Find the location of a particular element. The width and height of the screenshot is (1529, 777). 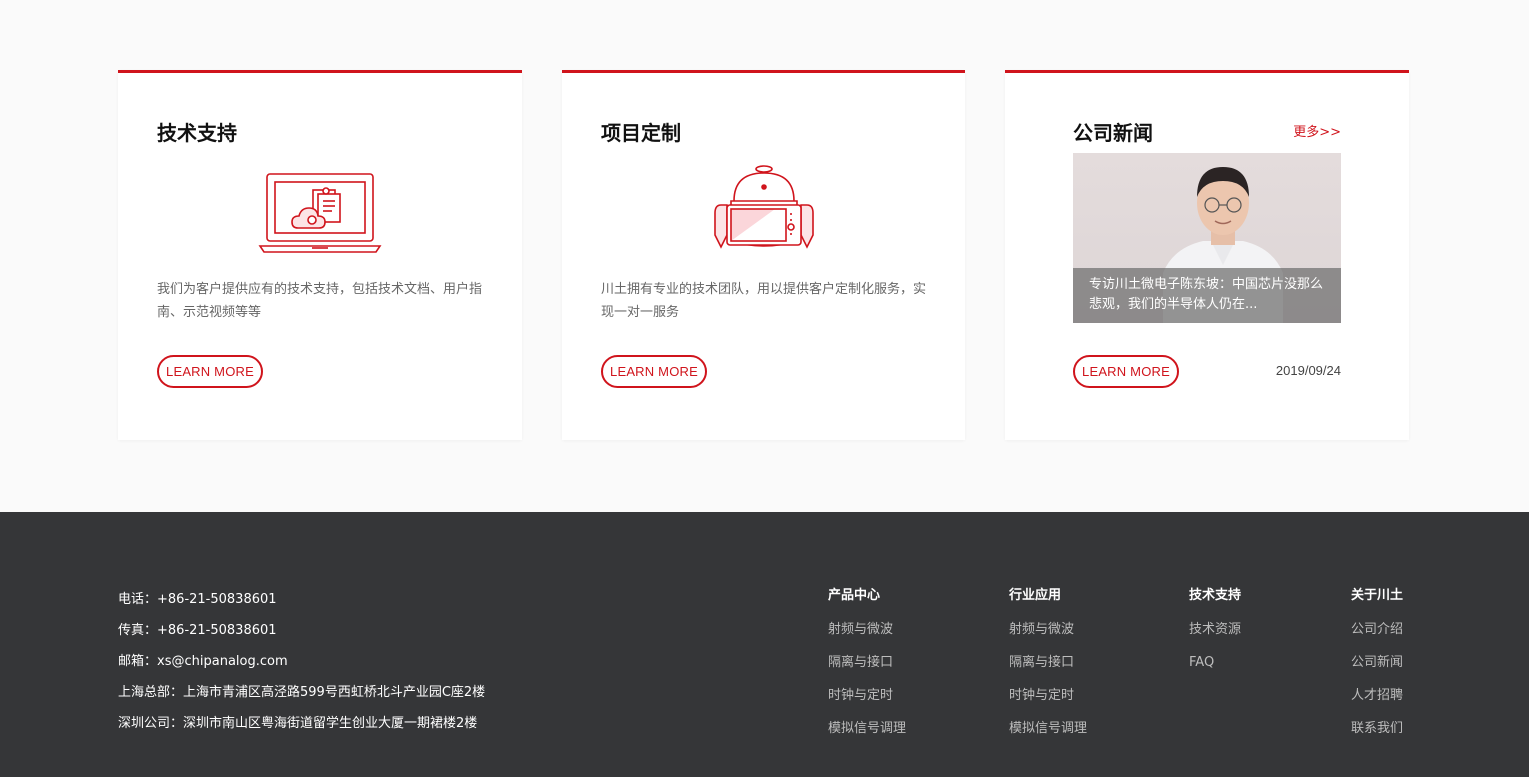

contact-phone: 电话：+86-21-50838601 is located at coordinates (197, 599).